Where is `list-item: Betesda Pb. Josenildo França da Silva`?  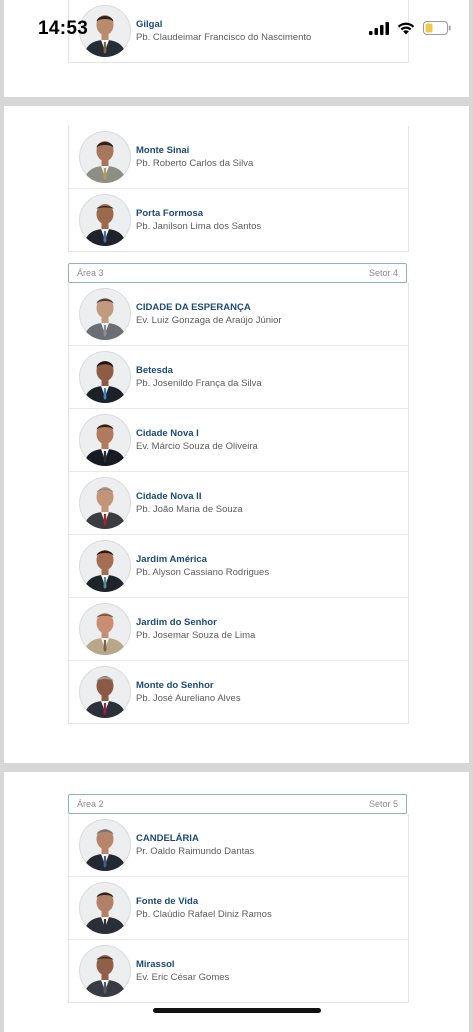
list-item: Betesda Pb. Josenildo França da Silva is located at coordinates (238, 377).